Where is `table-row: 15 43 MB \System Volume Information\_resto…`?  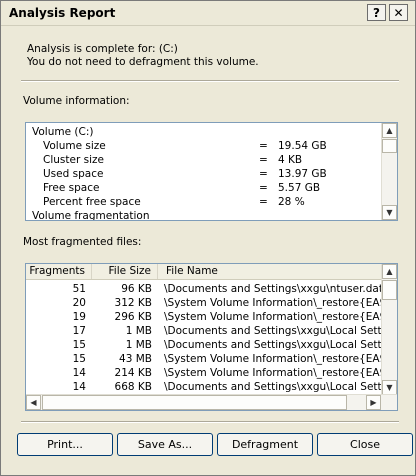 table-row: 15 43 MB \System Volume Information\_resto… is located at coordinates (204, 359).